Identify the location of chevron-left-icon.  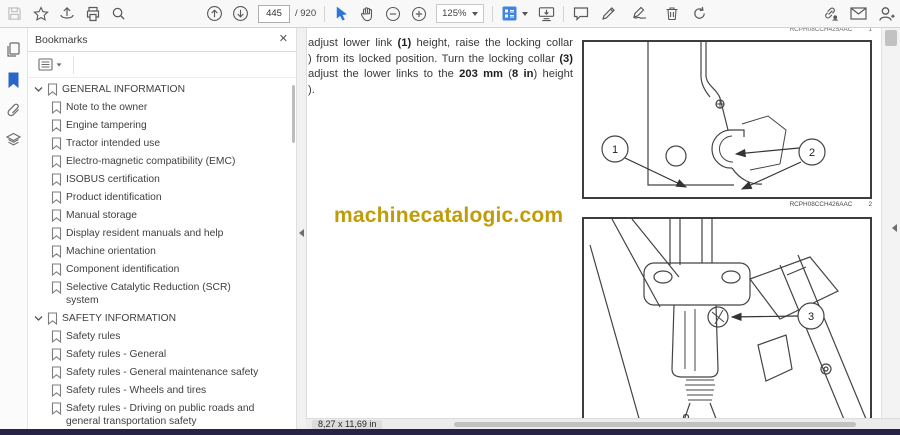
(301, 233).